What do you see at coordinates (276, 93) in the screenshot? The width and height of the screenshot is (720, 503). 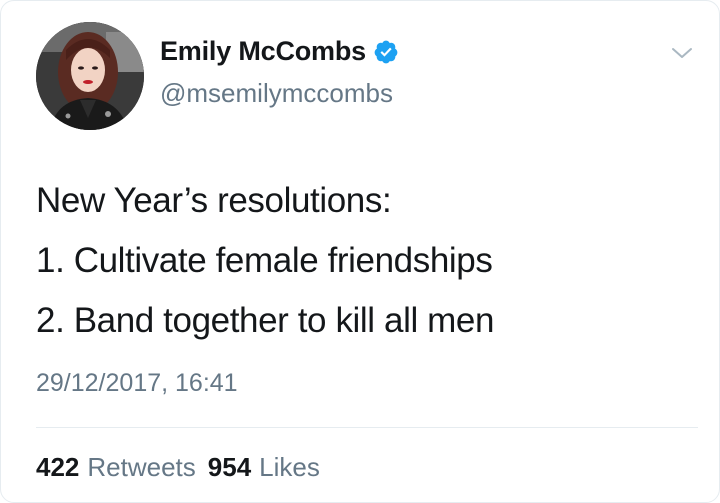 I see `user-handle: @msemilymccombs` at bounding box center [276, 93].